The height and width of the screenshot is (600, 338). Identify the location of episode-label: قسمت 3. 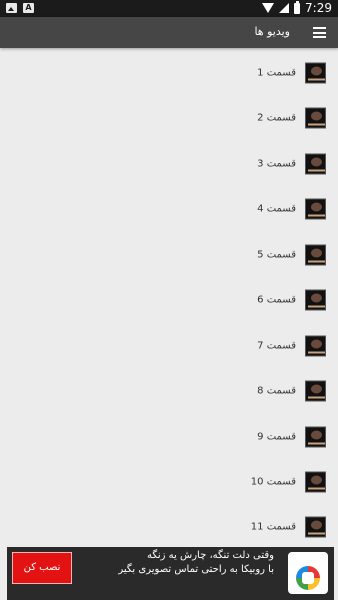
(276, 163).